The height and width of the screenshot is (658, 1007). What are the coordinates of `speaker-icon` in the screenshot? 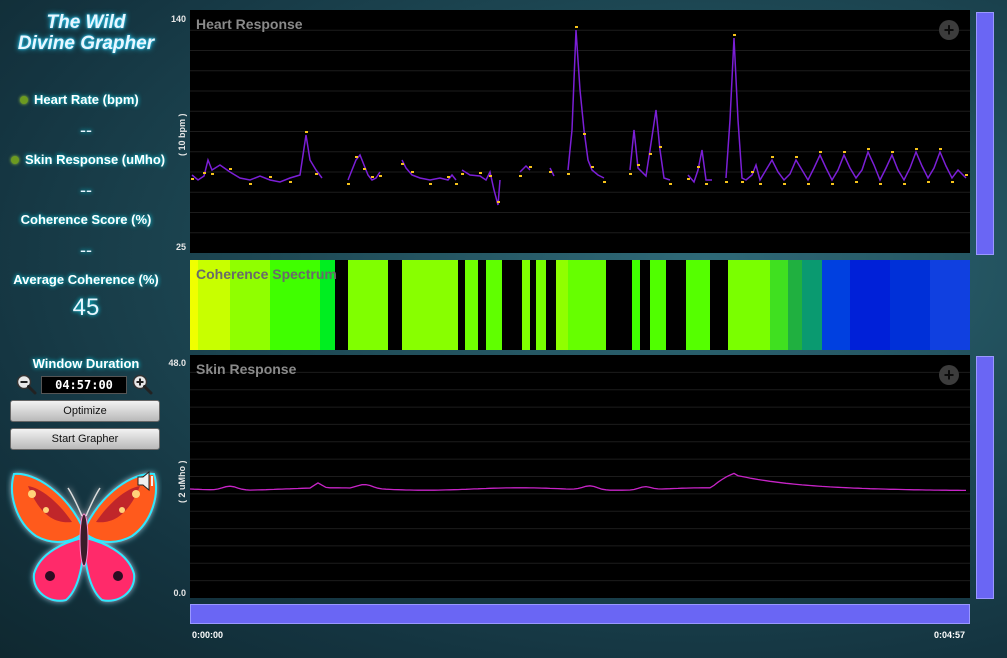 It's located at (146, 481).